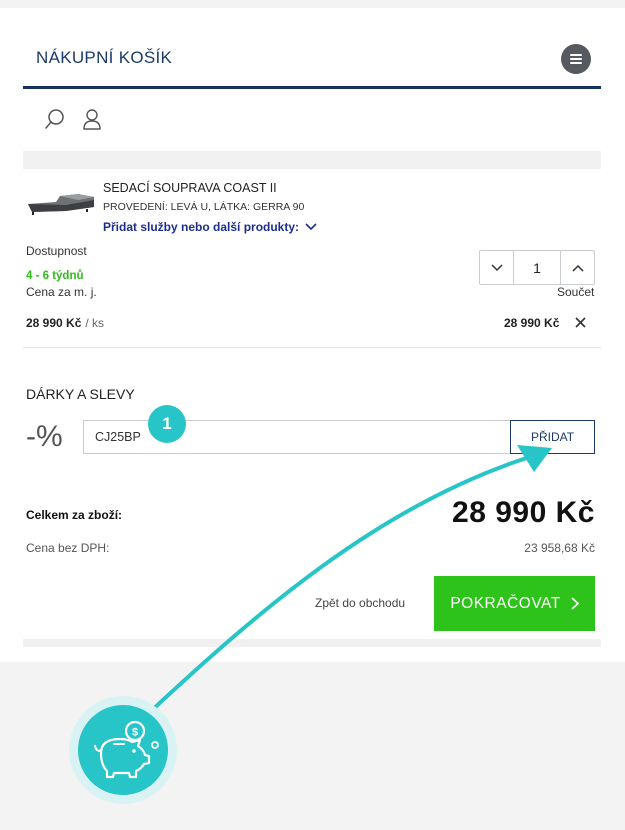 The height and width of the screenshot is (830, 625). I want to click on sum-label: Součet, so click(576, 292).